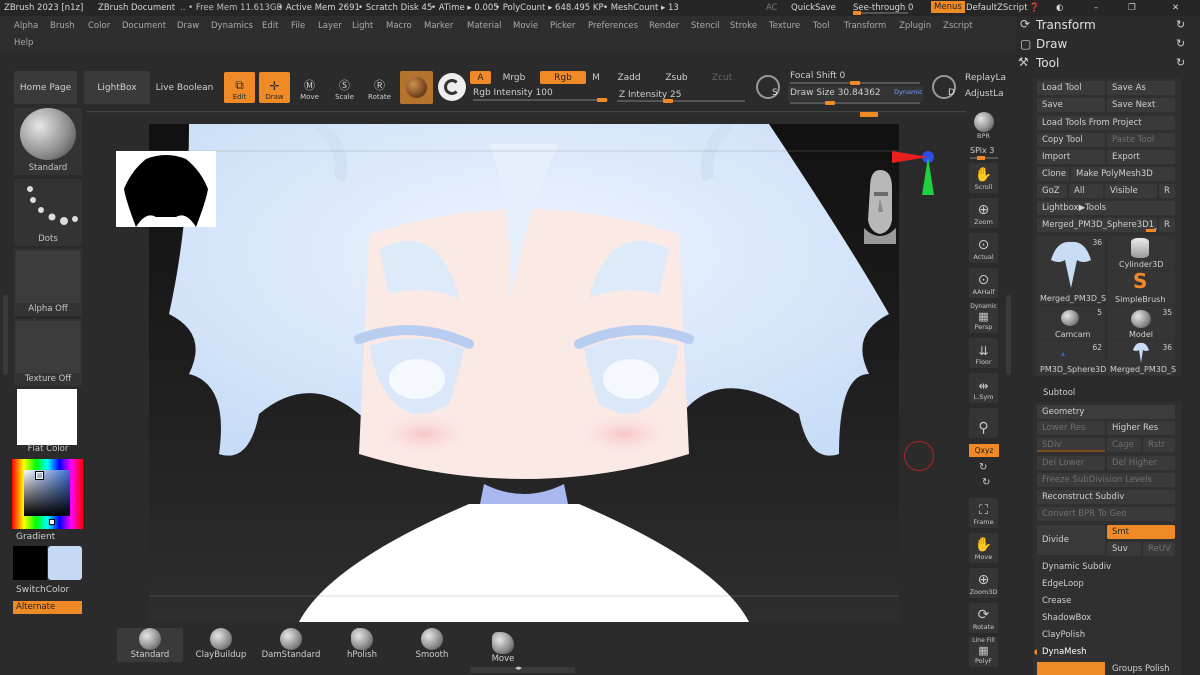 This screenshot has height=675, width=1200. Describe the element at coordinates (1131, 191) in the screenshot. I see `goz-visible-button: Visible` at that location.